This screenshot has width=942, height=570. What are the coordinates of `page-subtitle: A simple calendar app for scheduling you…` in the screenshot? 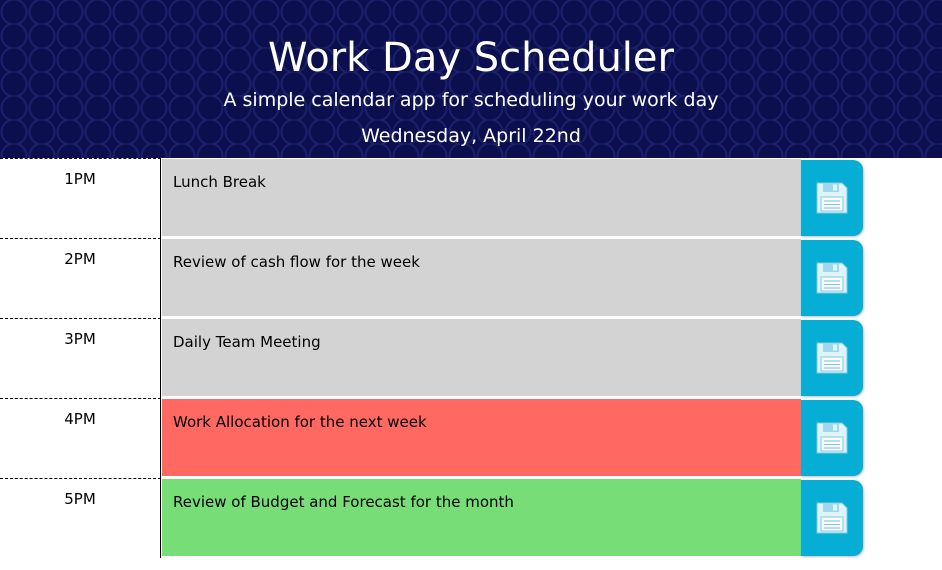 It's located at (471, 100).